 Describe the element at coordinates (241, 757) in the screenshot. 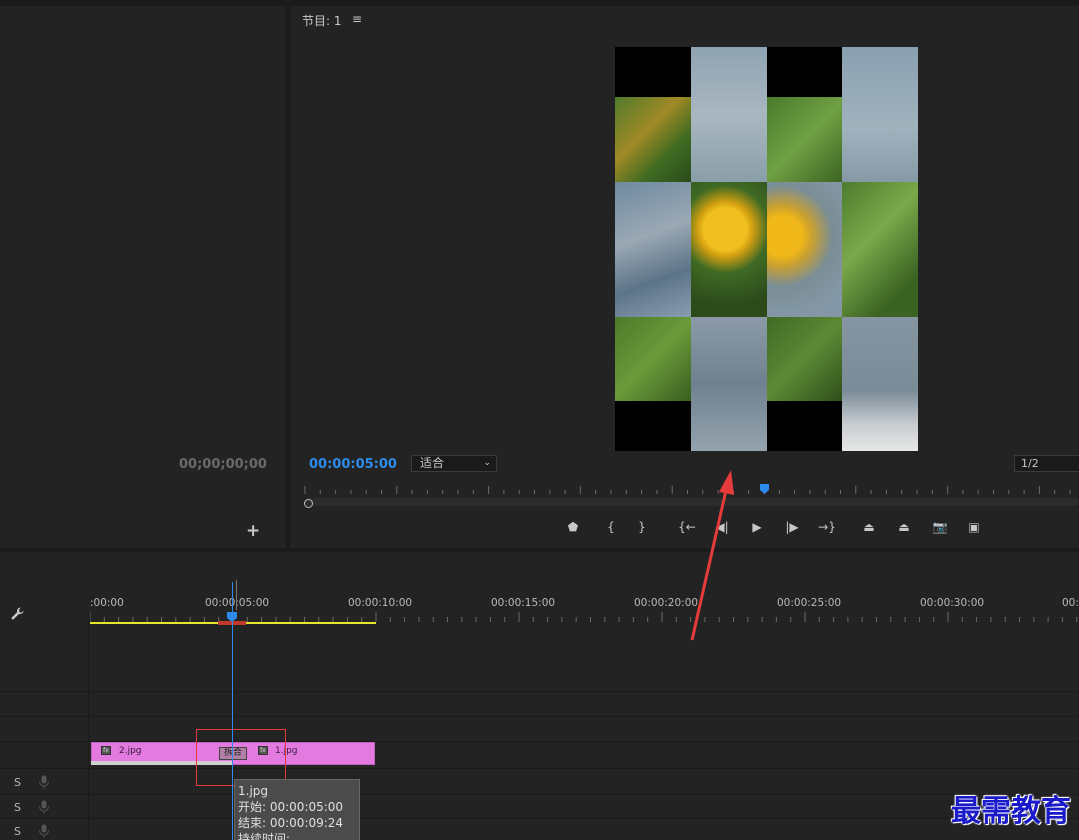

I see `annotation-highlight-box` at that location.